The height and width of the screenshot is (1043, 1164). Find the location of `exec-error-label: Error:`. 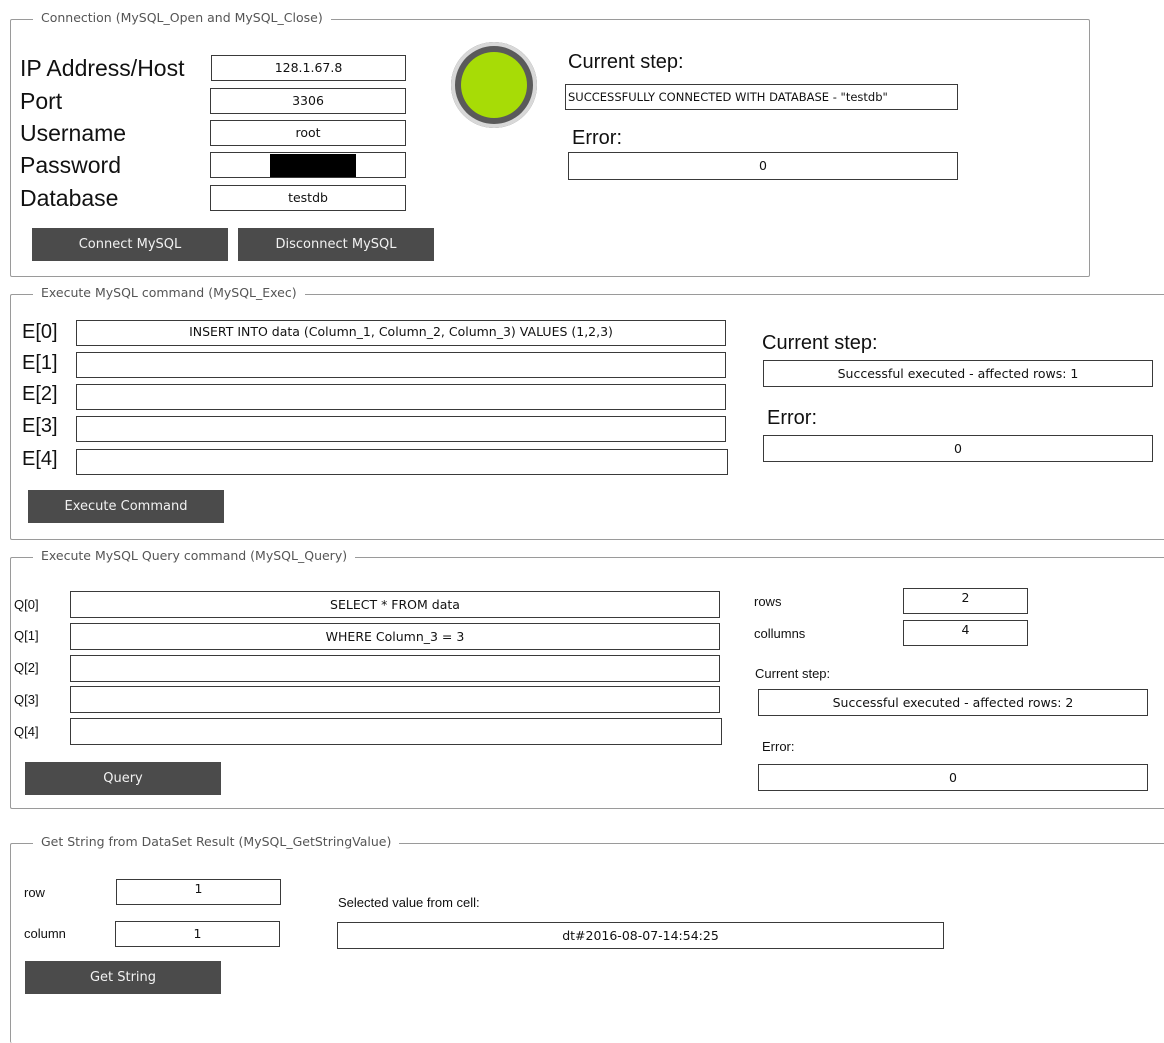

exec-error-label: Error: is located at coordinates (792, 418).